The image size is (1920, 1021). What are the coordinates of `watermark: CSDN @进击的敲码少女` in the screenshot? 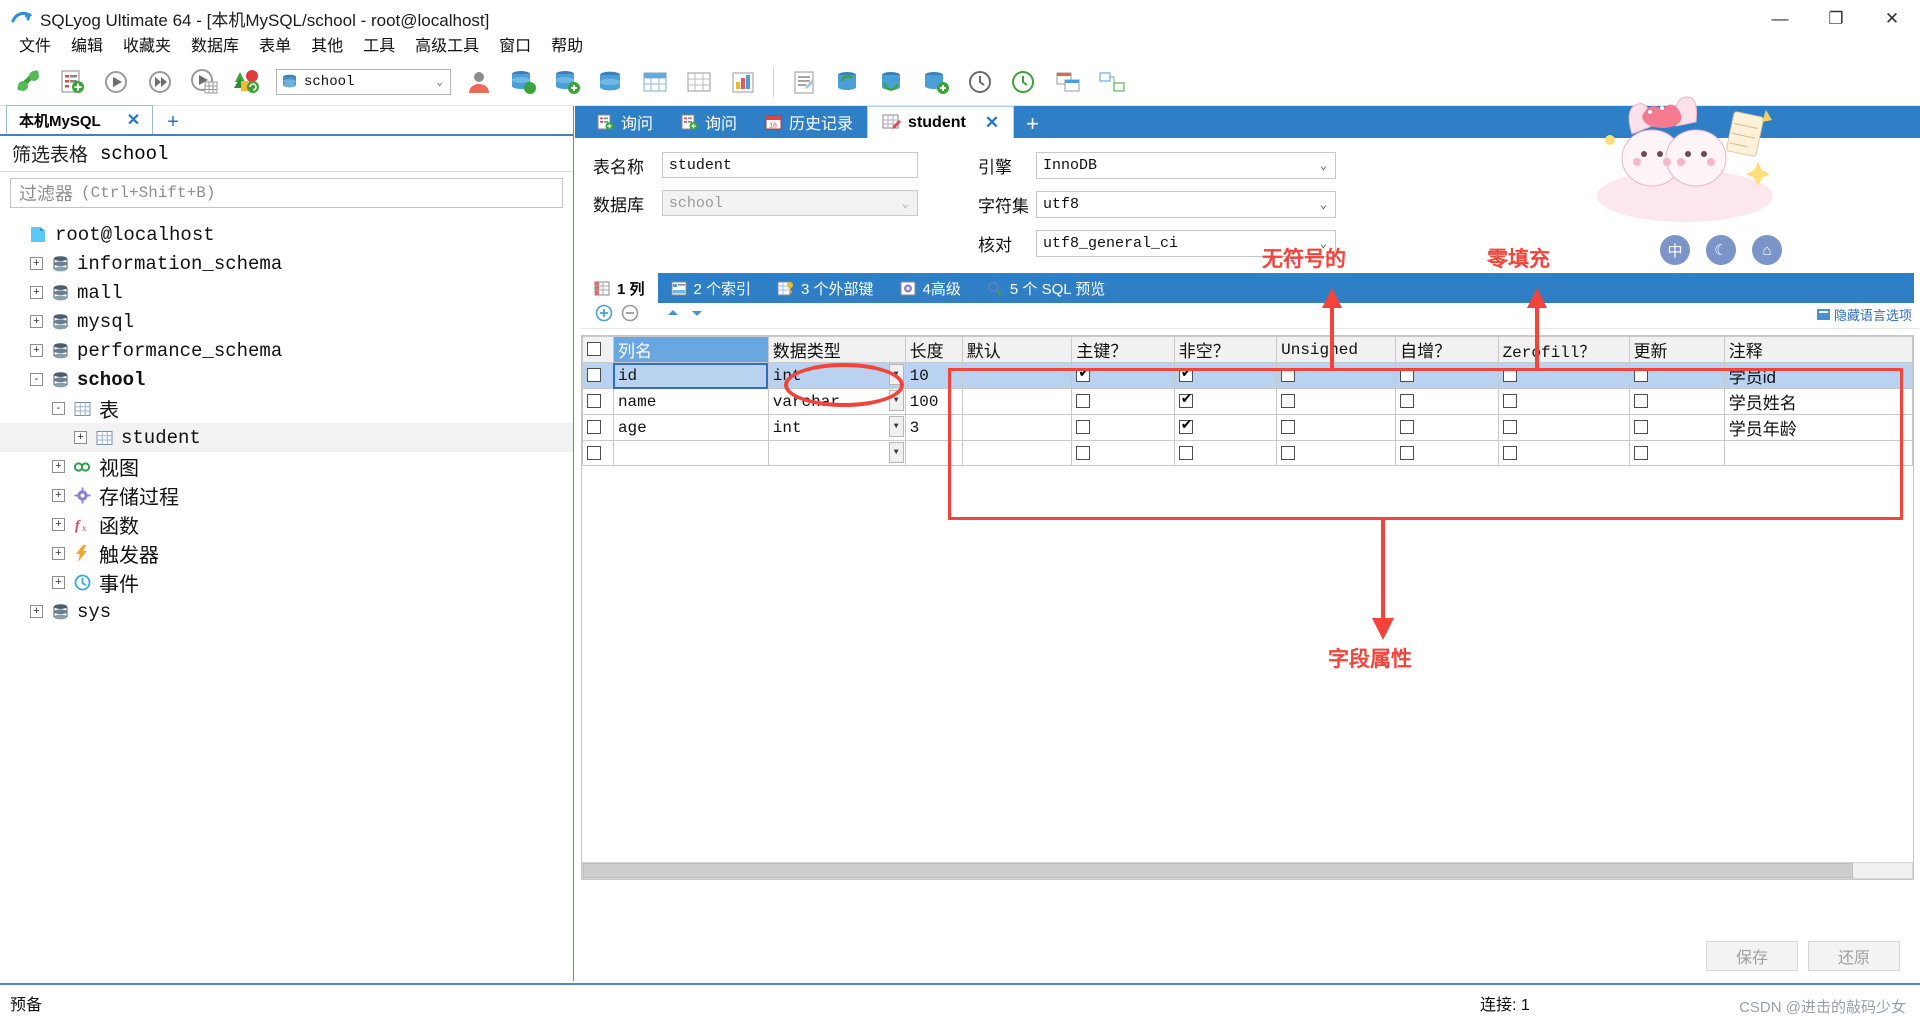 It's located at (1822, 1007).